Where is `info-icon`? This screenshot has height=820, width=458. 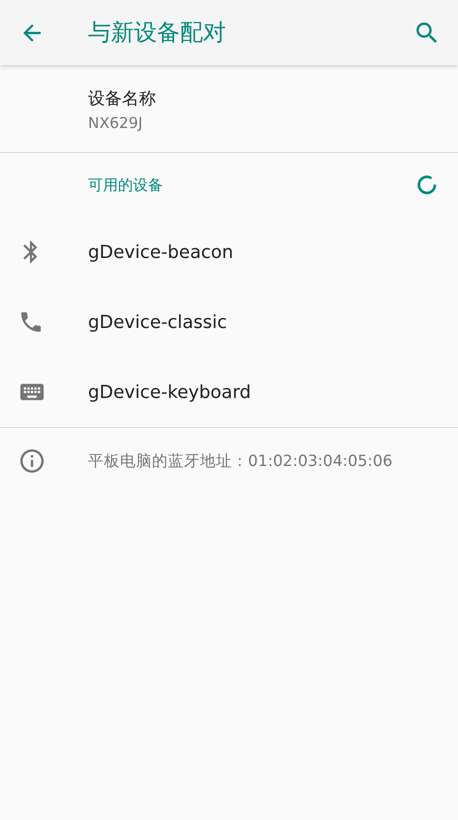
info-icon is located at coordinates (32, 461).